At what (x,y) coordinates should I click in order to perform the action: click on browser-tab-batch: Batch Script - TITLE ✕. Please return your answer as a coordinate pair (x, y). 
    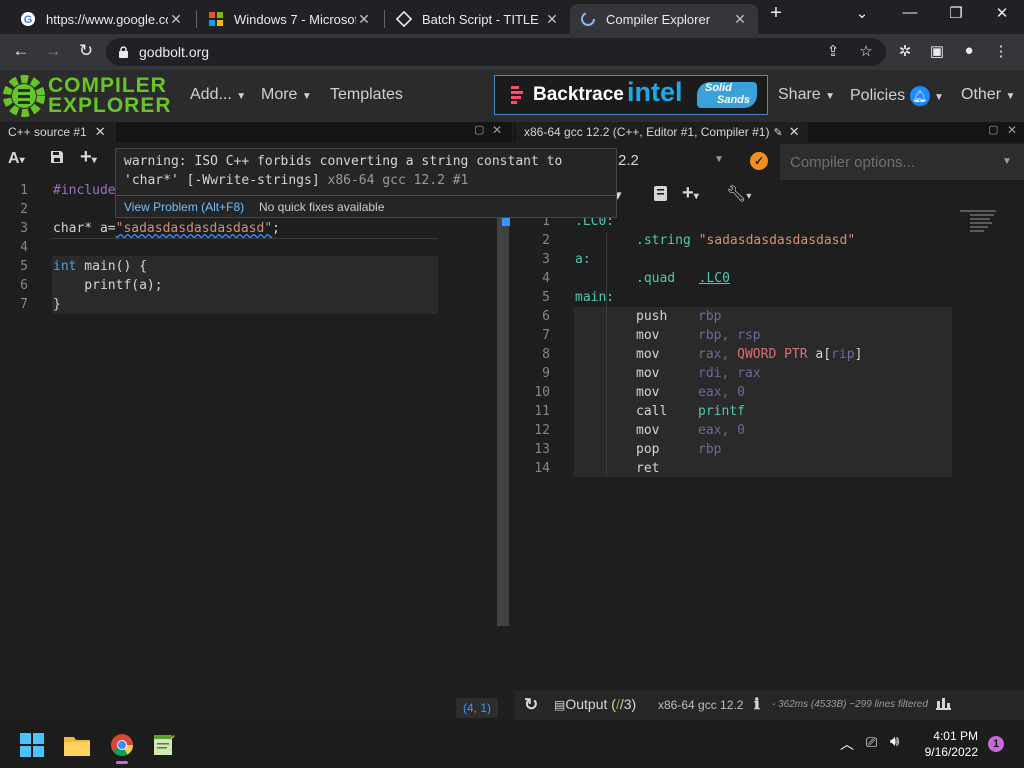
    Looking at the image, I should click on (478, 19).